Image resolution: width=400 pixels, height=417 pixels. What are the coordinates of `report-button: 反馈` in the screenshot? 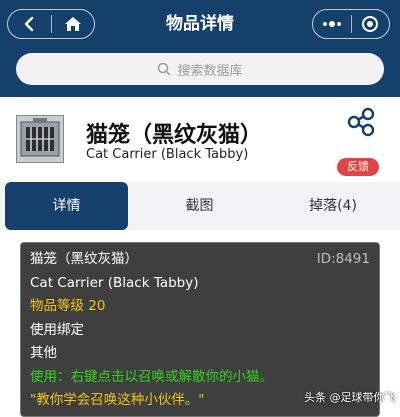 It's located at (358, 167).